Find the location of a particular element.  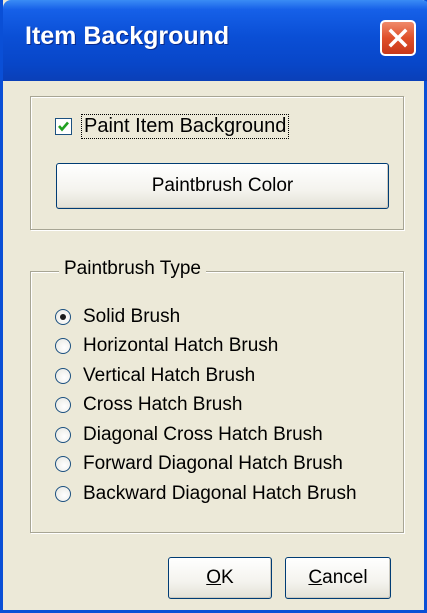

radio-label: Backward Diagonal Hatch Brush is located at coordinates (220, 493).